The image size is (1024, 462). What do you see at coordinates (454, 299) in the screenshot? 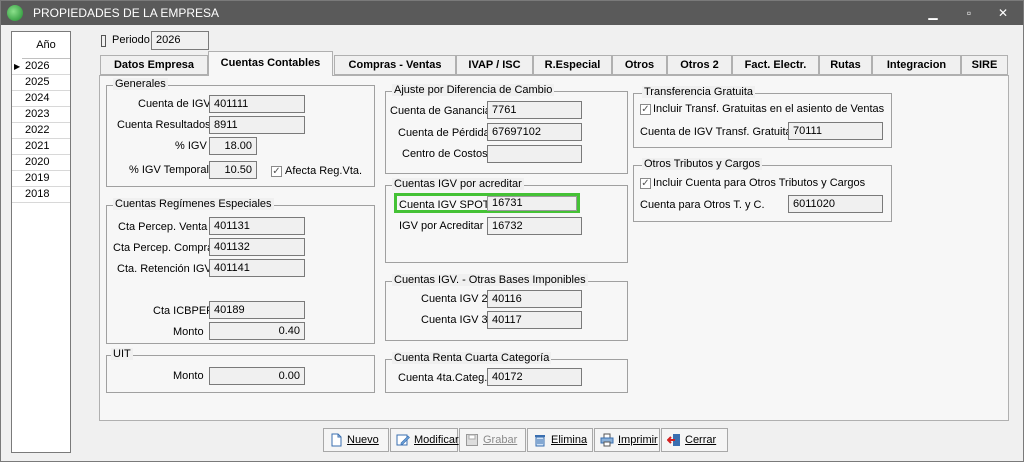
I see `cuenta-igv-2-label: Cuenta IGV 2` at bounding box center [454, 299].